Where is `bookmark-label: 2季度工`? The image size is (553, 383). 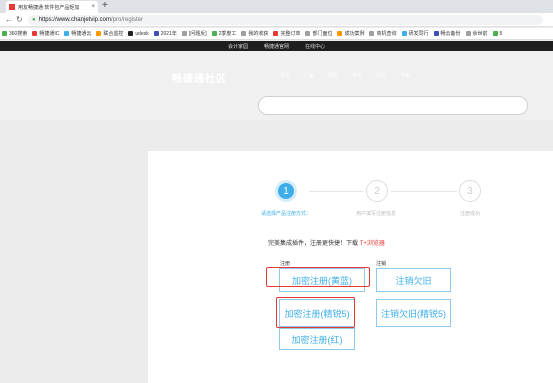 bookmark-label: 2季度工 is located at coordinates (227, 34).